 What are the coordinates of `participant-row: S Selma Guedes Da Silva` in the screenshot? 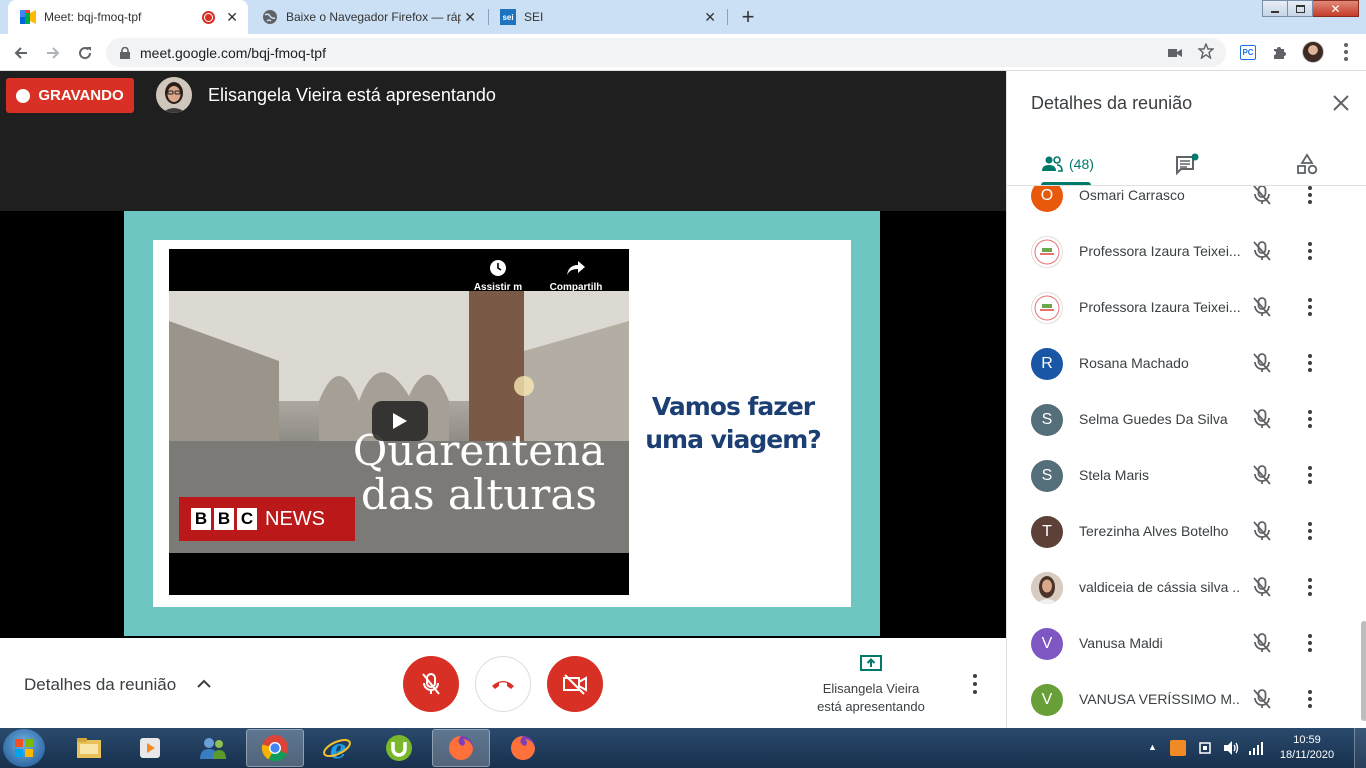 It's located at (1183, 420).